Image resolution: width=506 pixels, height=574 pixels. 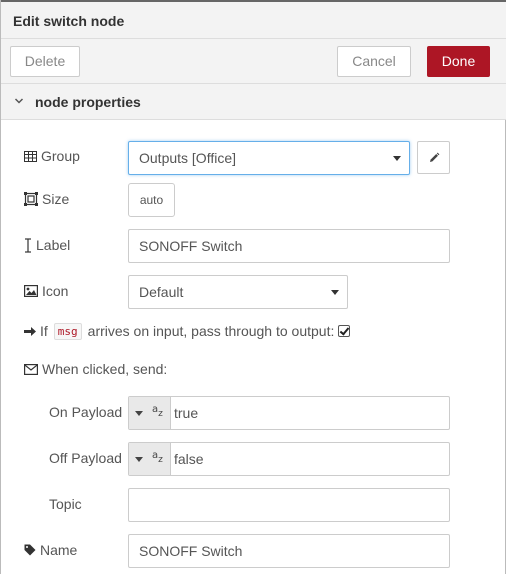 What do you see at coordinates (289, 459) in the screenshot?
I see `off-payload-input: az false` at bounding box center [289, 459].